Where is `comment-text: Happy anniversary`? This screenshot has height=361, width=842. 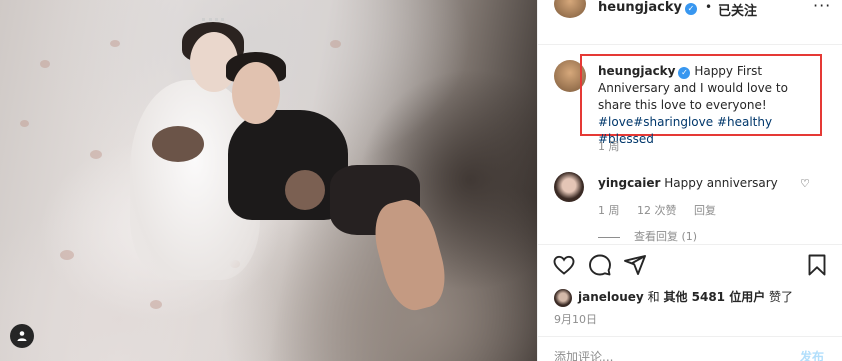
comment-text: Happy anniversary is located at coordinates (721, 183).